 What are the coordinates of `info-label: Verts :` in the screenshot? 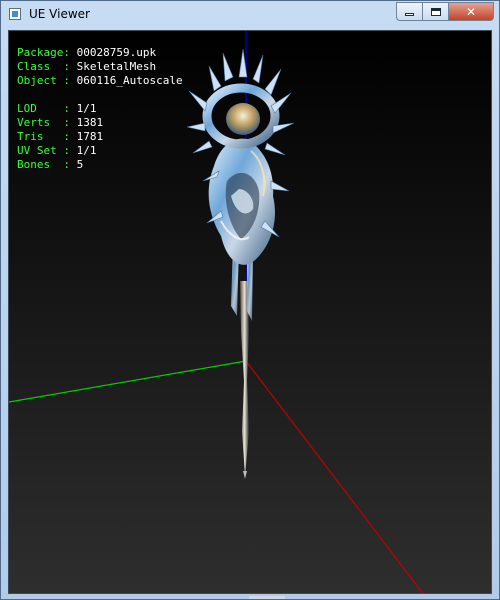 It's located at (47, 122).